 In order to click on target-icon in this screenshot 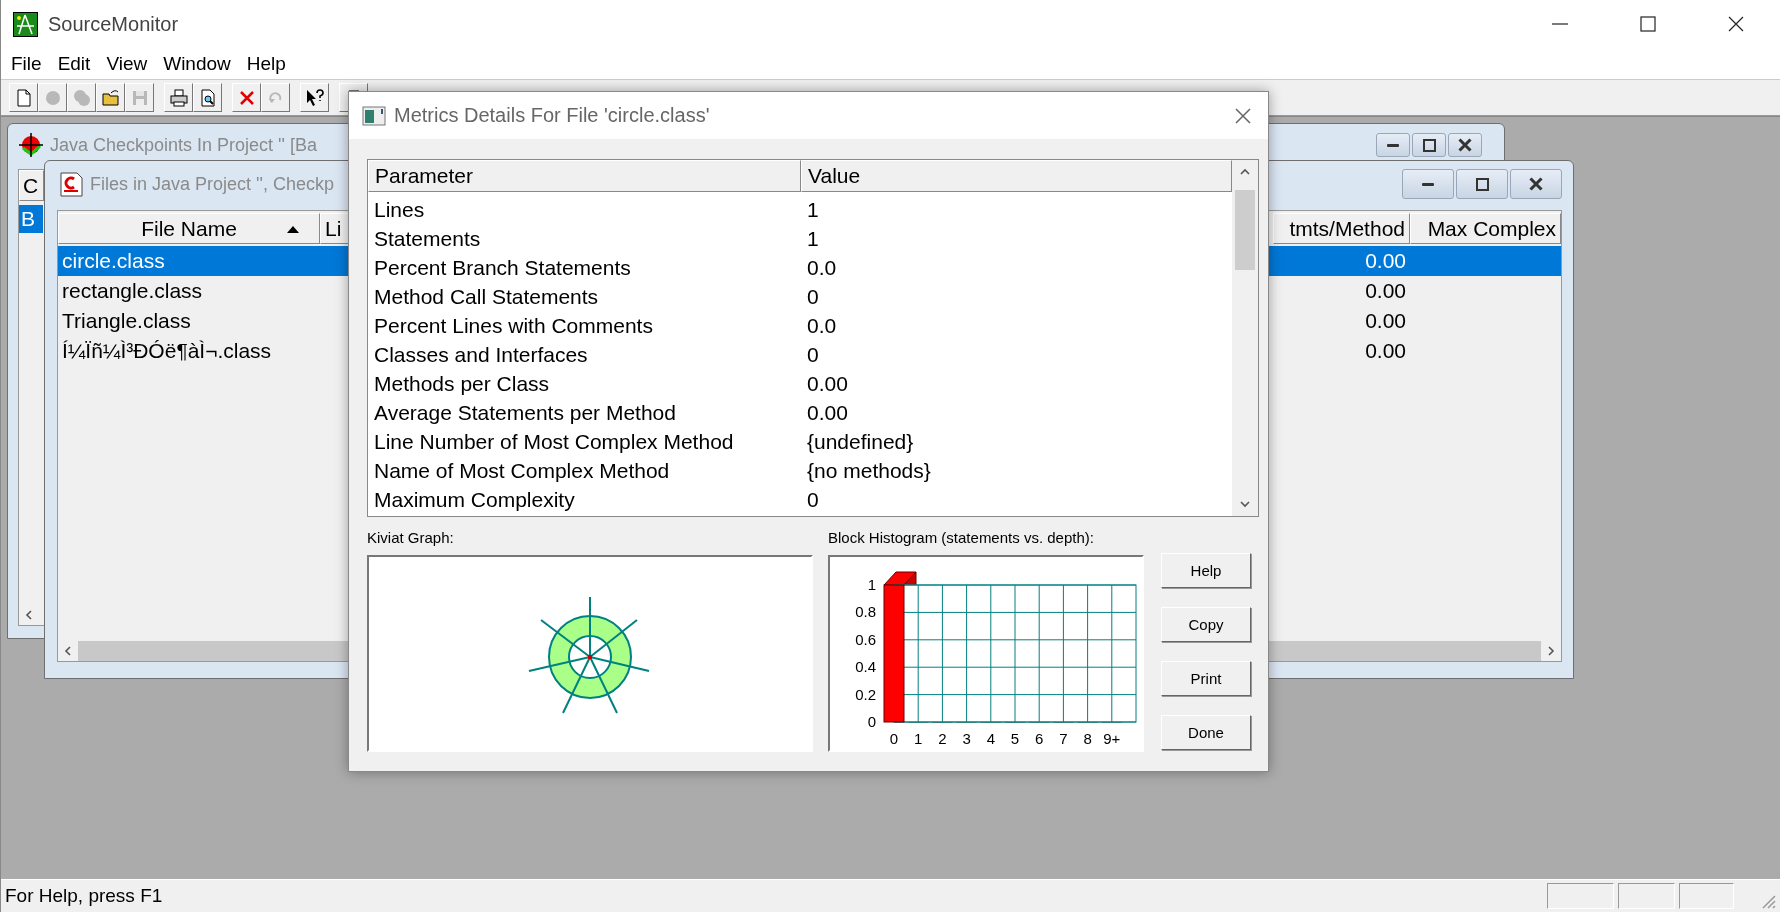, I will do `click(31, 145)`.